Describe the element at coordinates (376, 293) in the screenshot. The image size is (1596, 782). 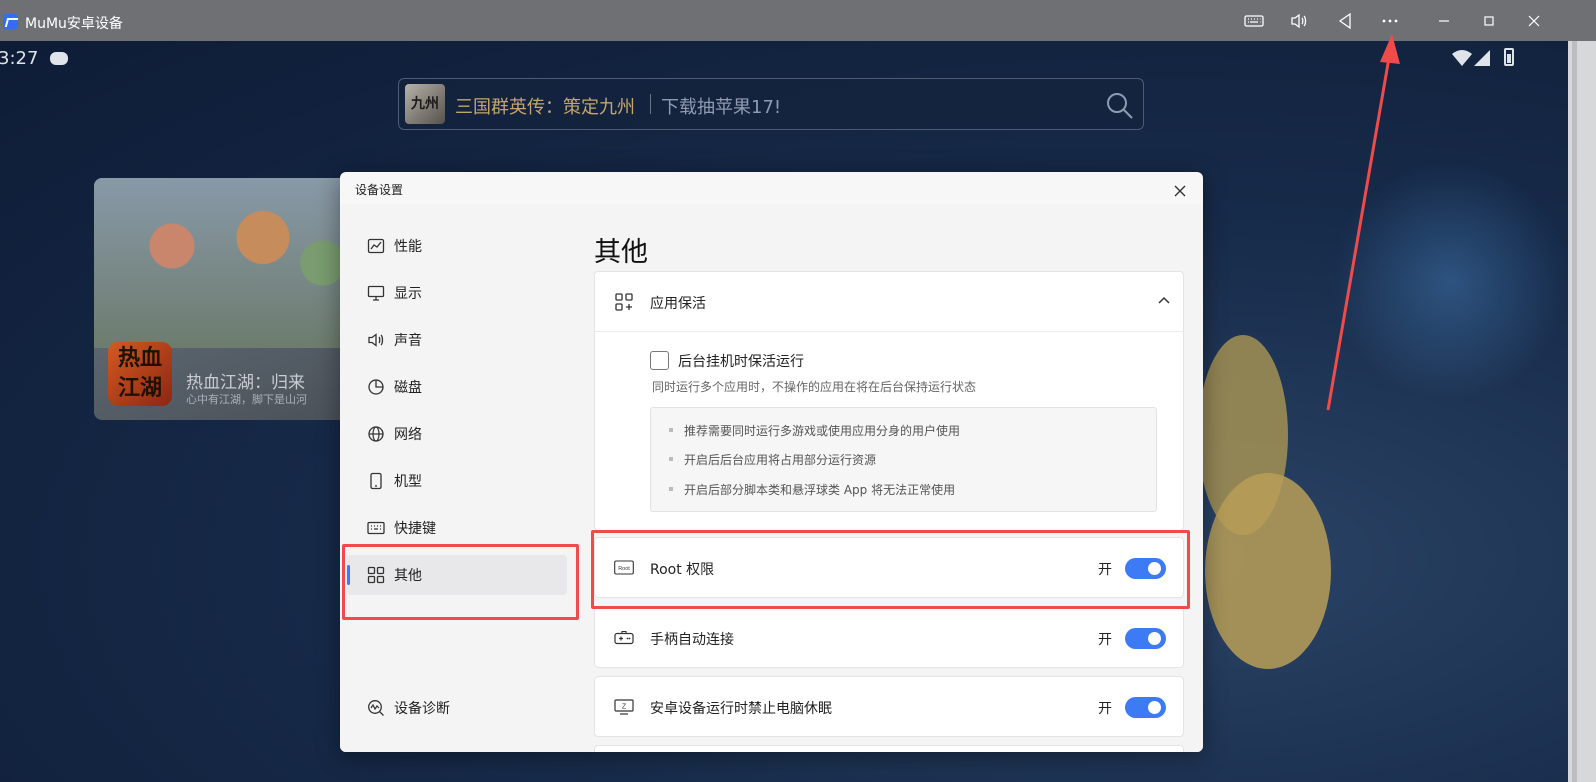
I see `monitor-icon` at that location.